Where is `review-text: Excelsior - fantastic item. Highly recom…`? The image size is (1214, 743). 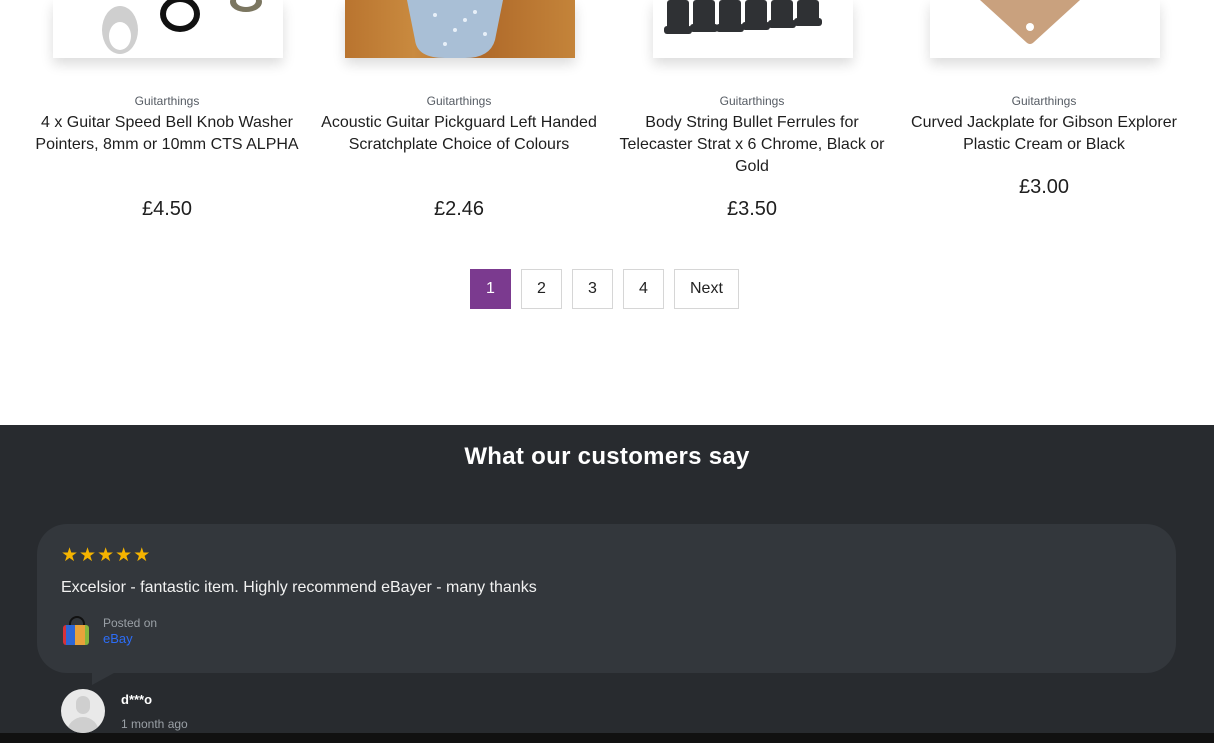
review-text: Excelsior - fantastic item. Highly recom… is located at coordinates (299, 587).